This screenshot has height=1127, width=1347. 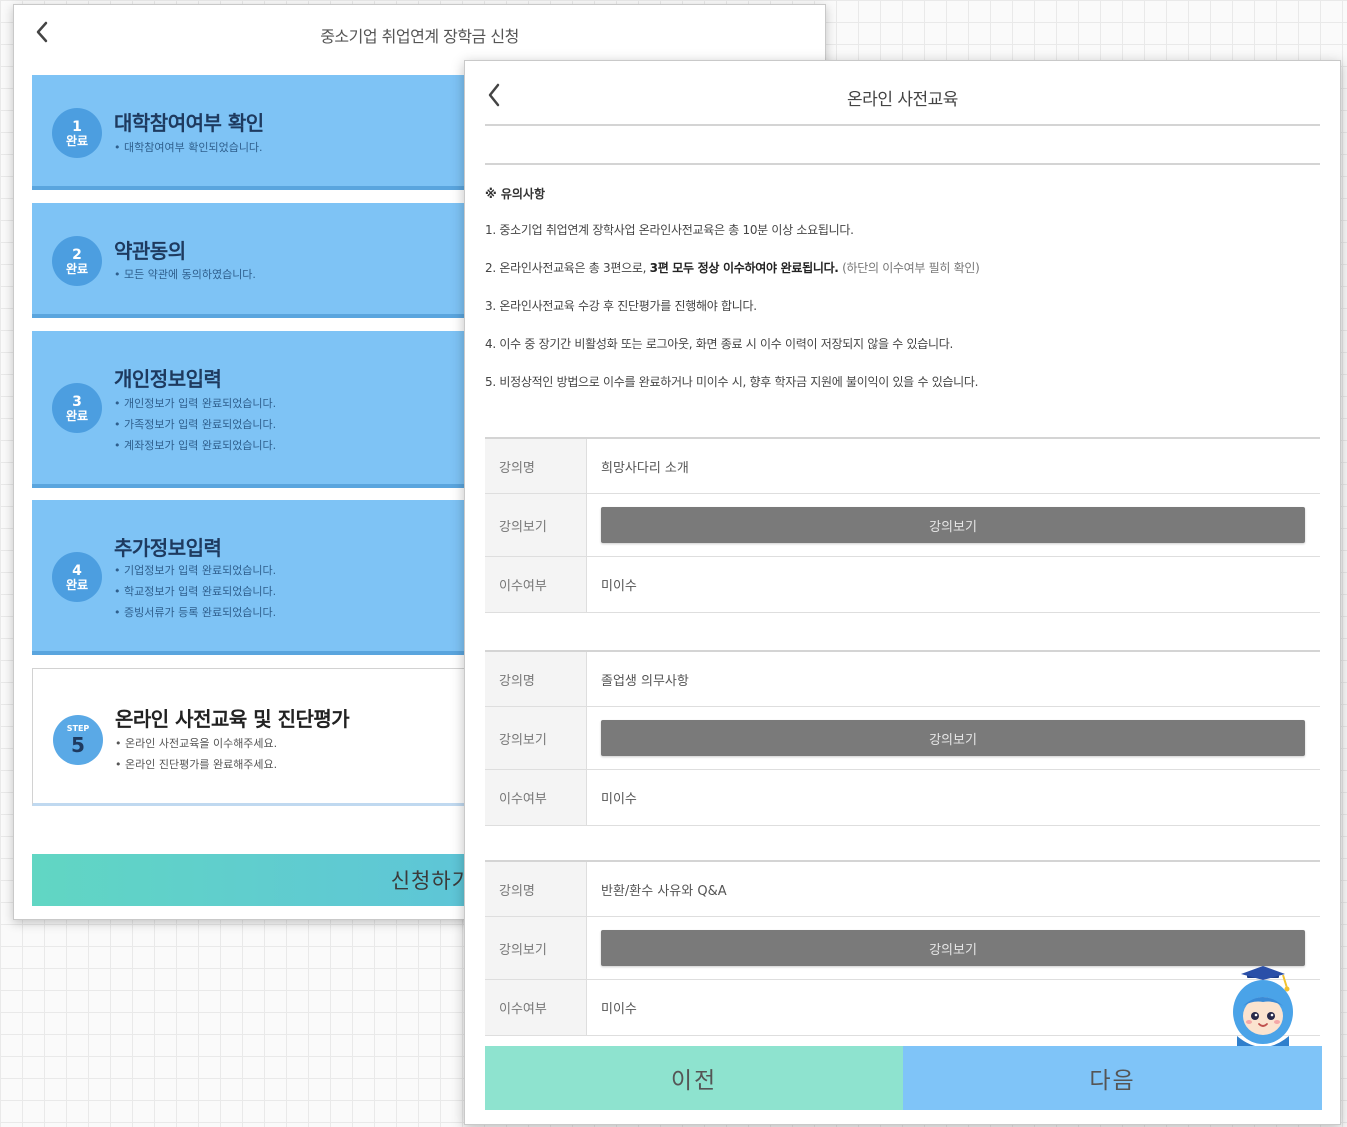 What do you see at coordinates (195, 403) in the screenshot?
I see `step-detail: 개인정보가 입력 완료되었습니다.` at bounding box center [195, 403].